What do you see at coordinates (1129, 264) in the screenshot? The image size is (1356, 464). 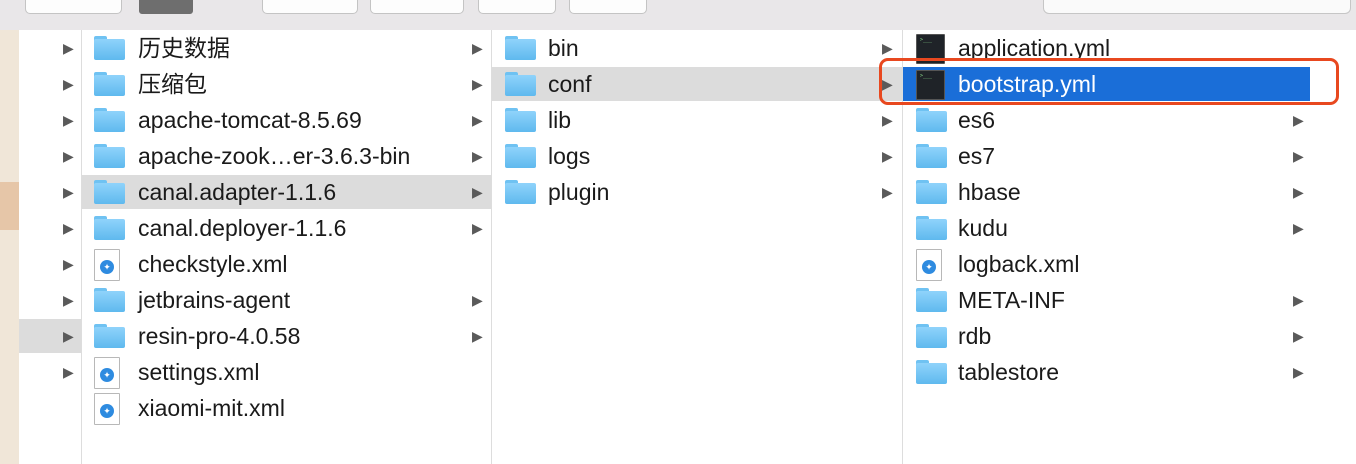 I see `file-row: ✦ logback.xml` at bounding box center [1129, 264].